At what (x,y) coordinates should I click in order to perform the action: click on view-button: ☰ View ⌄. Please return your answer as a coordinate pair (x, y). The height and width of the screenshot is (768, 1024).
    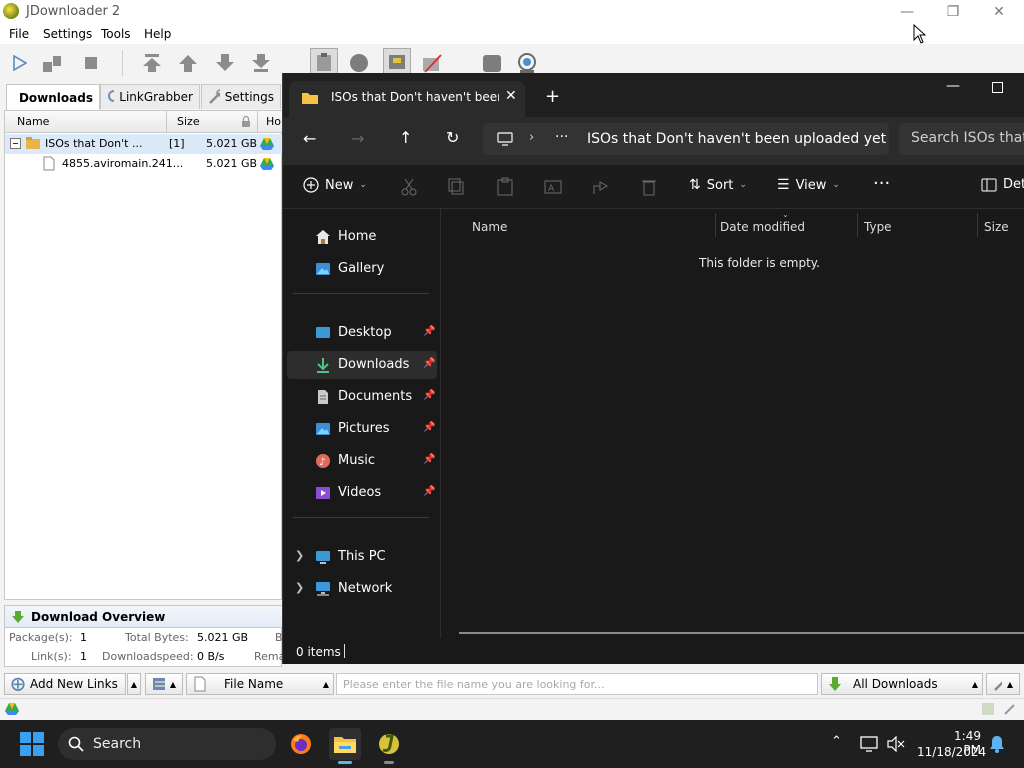
    Looking at the image, I should click on (808, 185).